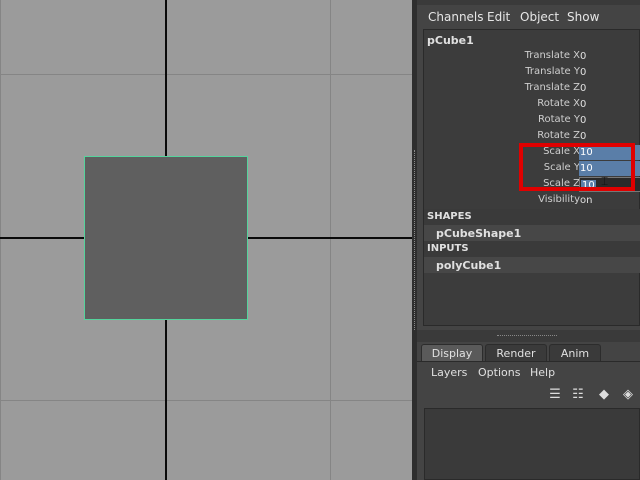 This screenshot has width=640, height=480. I want to click on menu-object: Object, so click(539, 17).